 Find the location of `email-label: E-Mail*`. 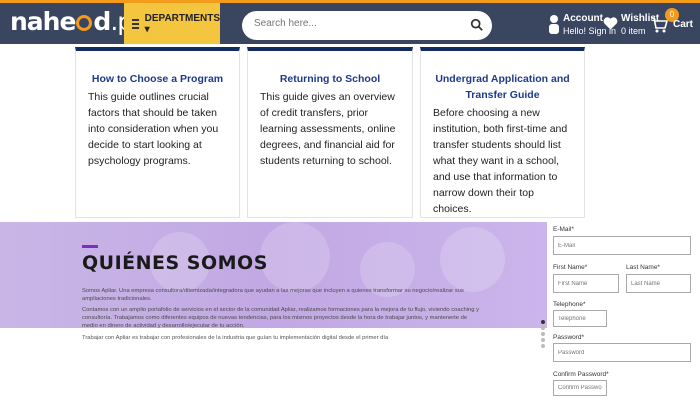

email-label: E-Mail* is located at coordinates (563, 229).